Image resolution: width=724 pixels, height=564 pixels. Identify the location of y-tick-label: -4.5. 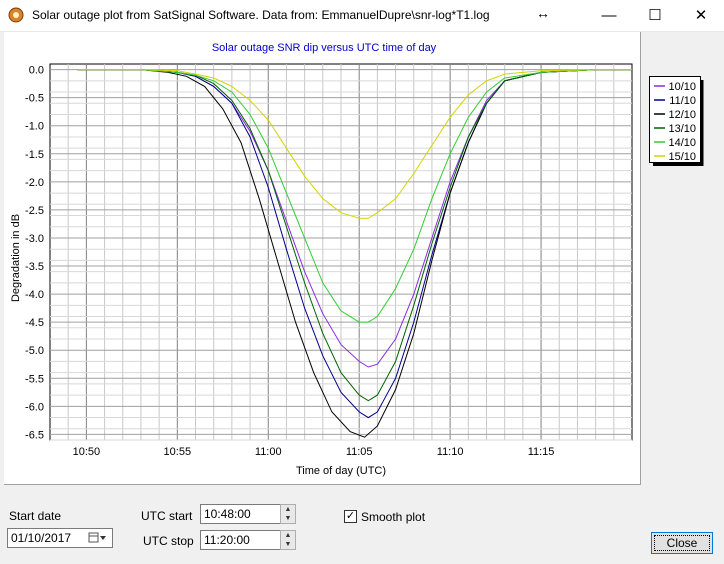
(34, 323).